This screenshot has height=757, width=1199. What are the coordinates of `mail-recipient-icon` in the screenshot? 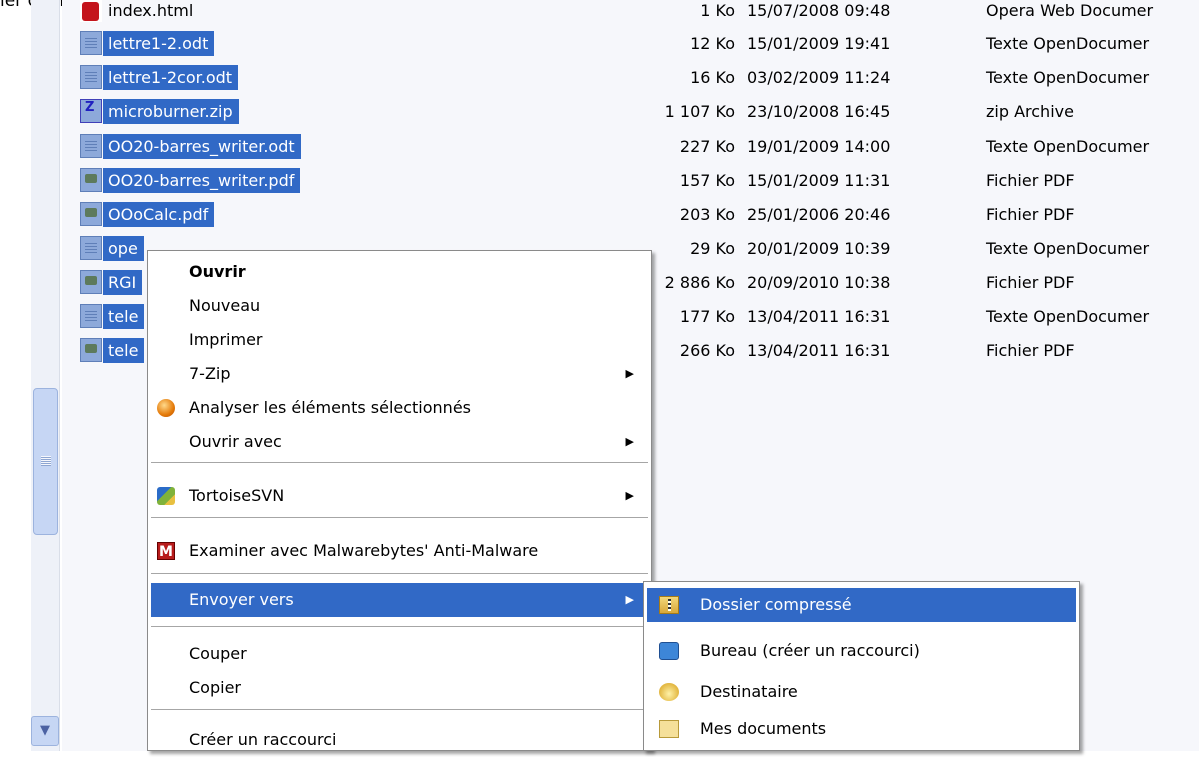 It's located at (669, 692).